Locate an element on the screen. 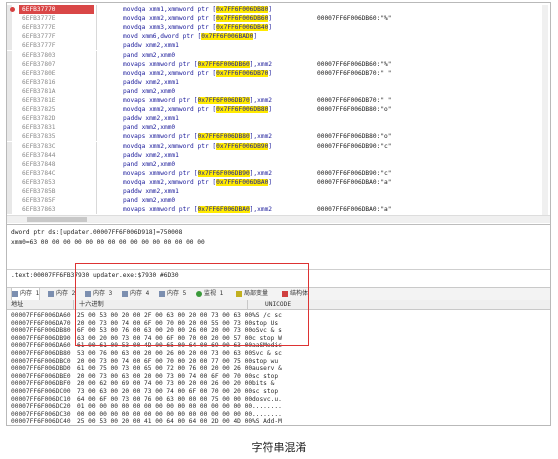 Image resolution: width=558 pixels, height=459 pixels. instruction-address: 6EFB37863 is located at coordinates (56, 209).